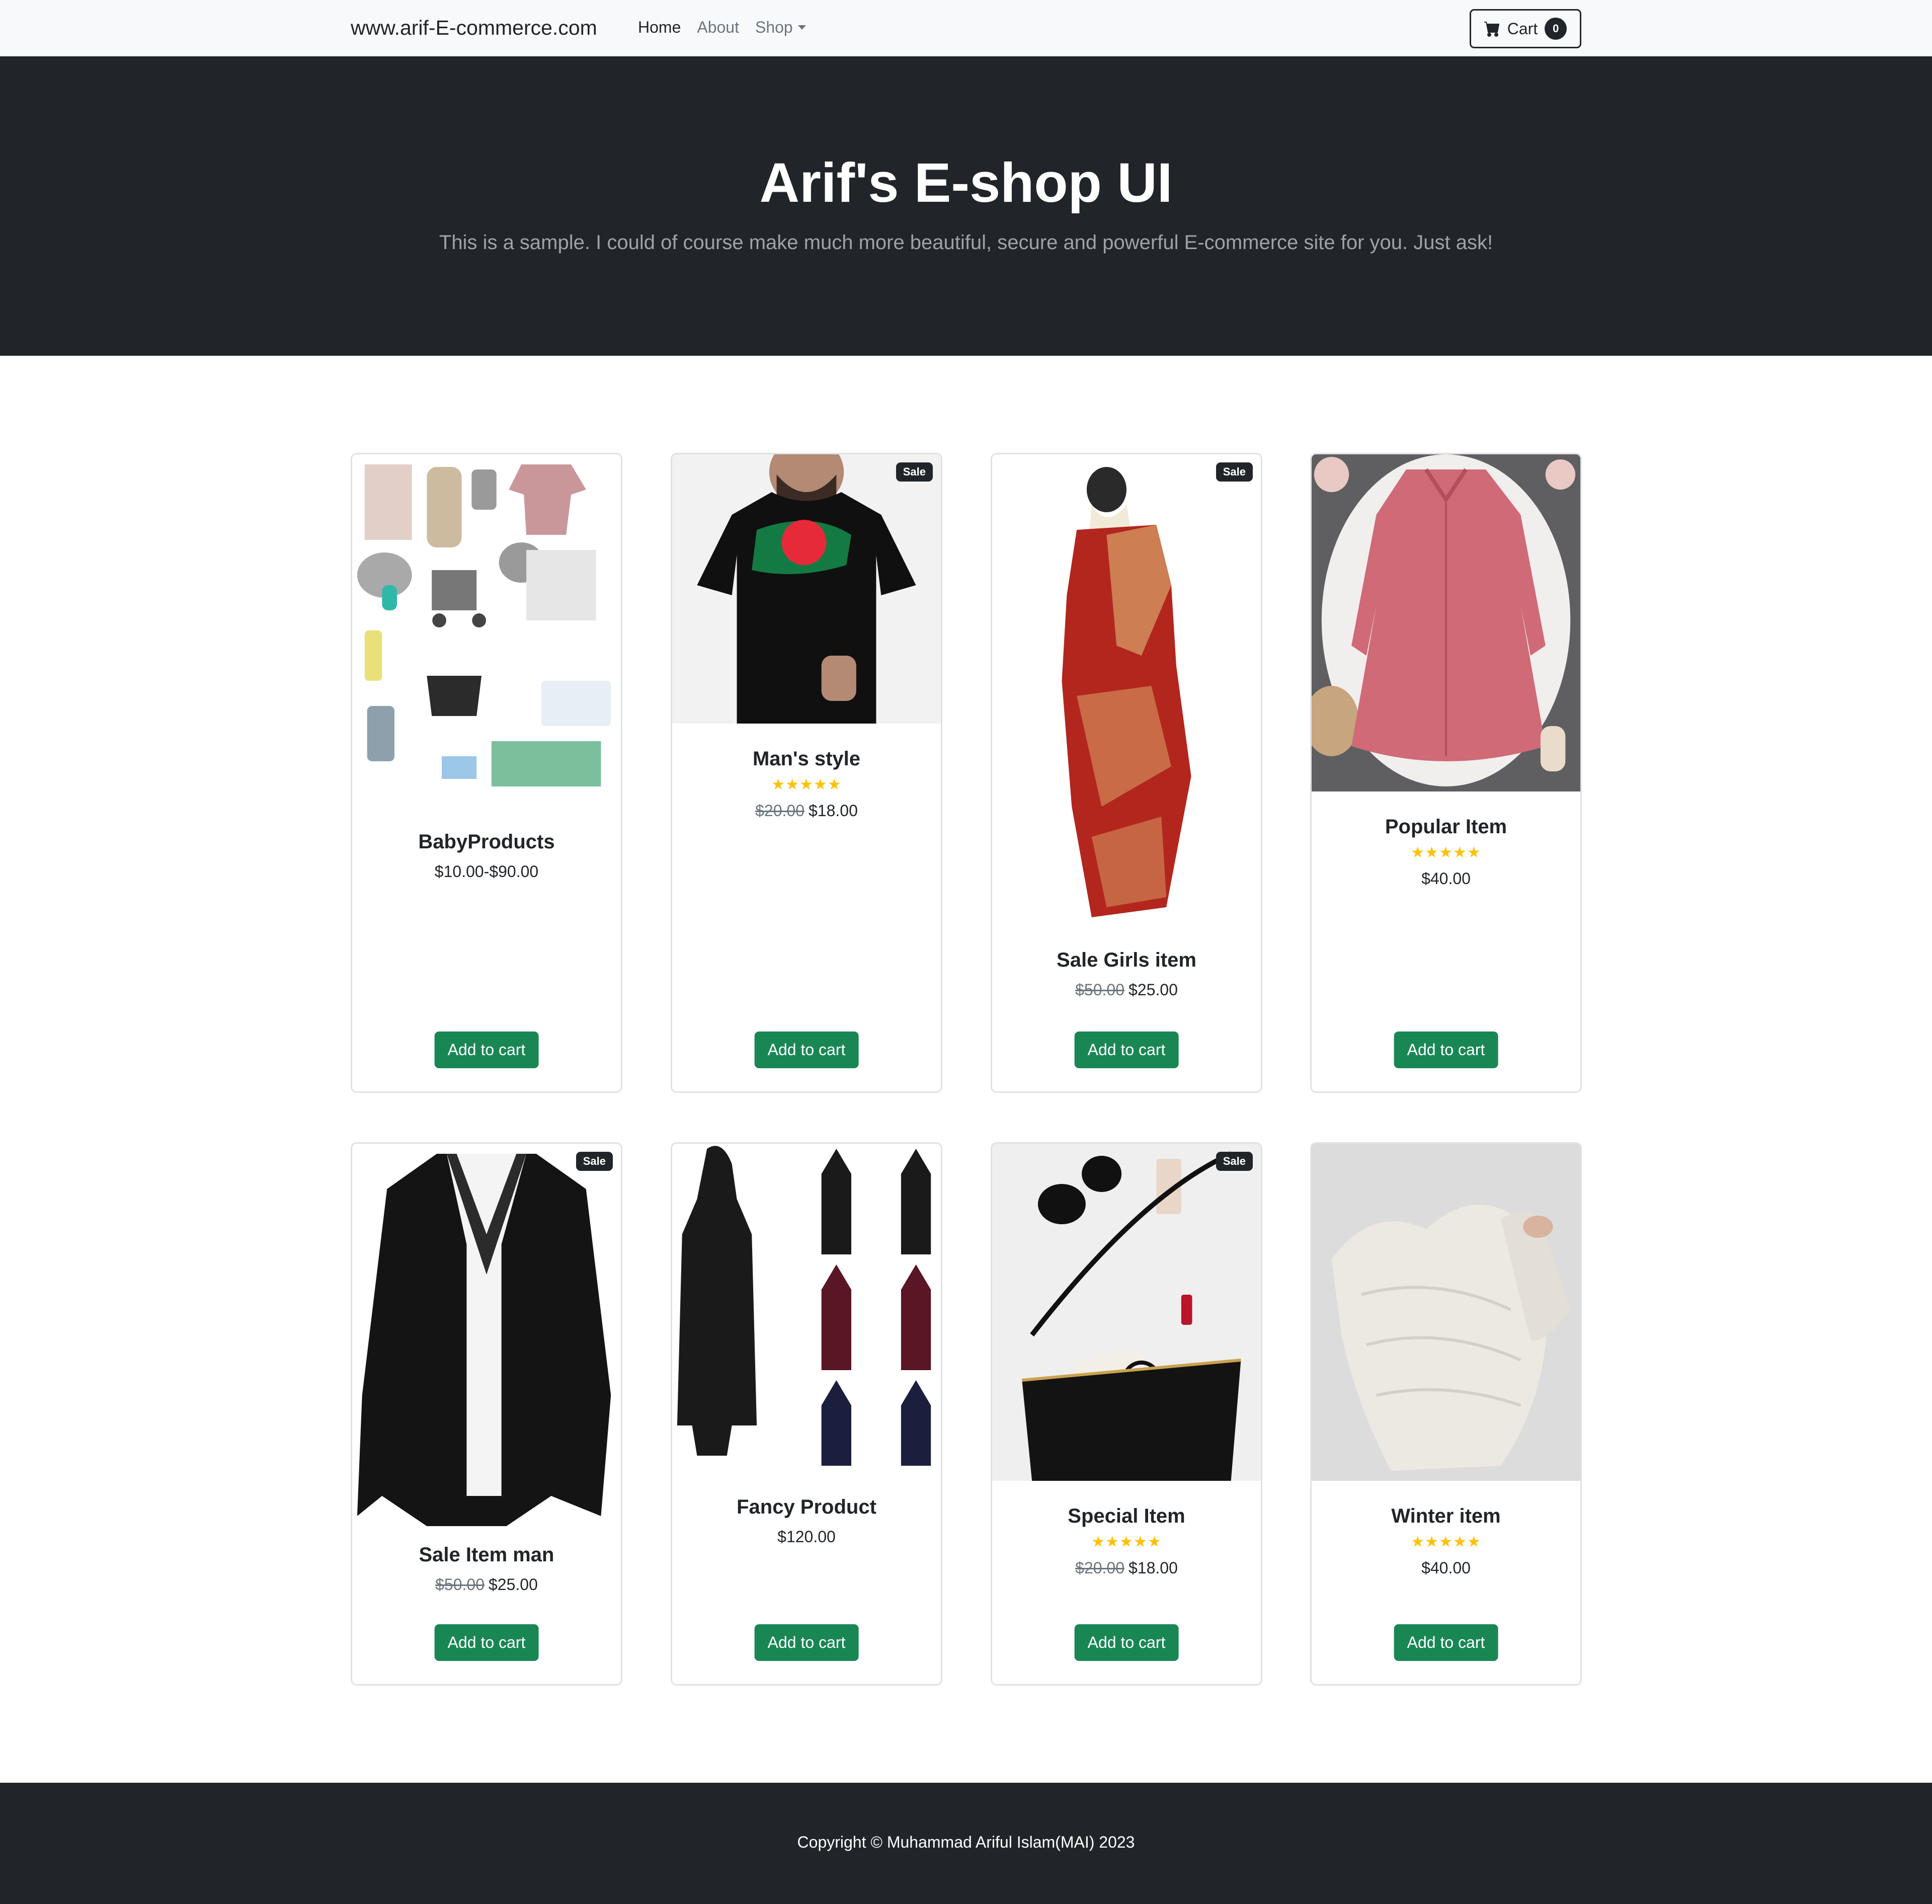  I want to click on product-title: Fancy Product, so click(806, 1507).